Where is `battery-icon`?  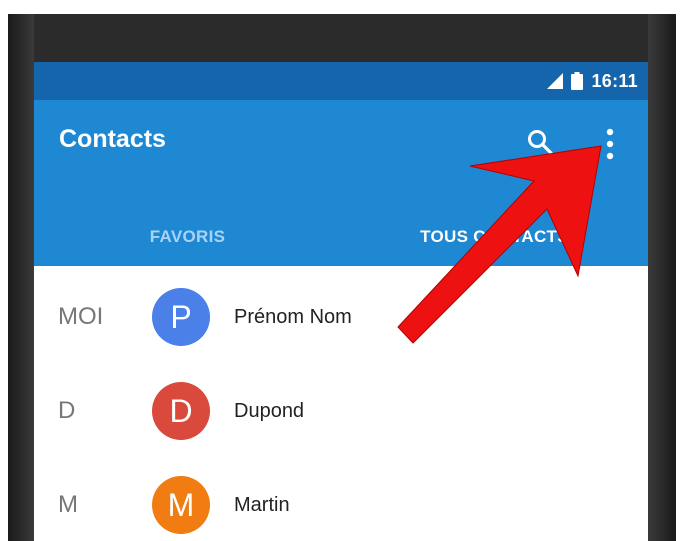 battery-icon is located at coordinates (577, 81).